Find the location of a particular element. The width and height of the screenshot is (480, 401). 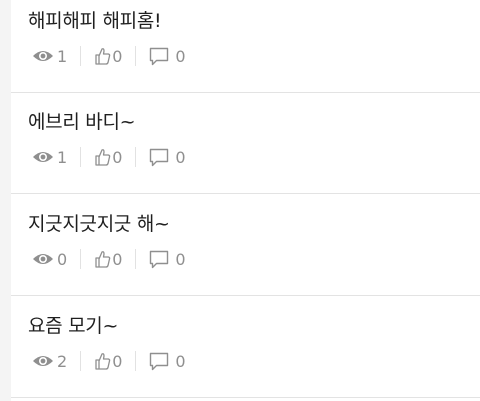

post-title: 지긋지긋지긋 해~ is located at coordinates (99, 222).